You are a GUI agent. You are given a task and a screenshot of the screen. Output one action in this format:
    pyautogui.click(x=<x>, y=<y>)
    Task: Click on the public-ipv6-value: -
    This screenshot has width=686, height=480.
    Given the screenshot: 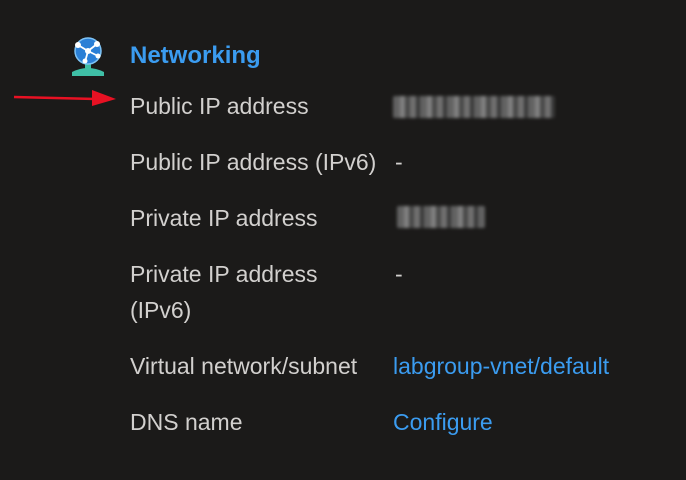 What is the action you would take?
    pyautogui.click(x=399, y=162)
    